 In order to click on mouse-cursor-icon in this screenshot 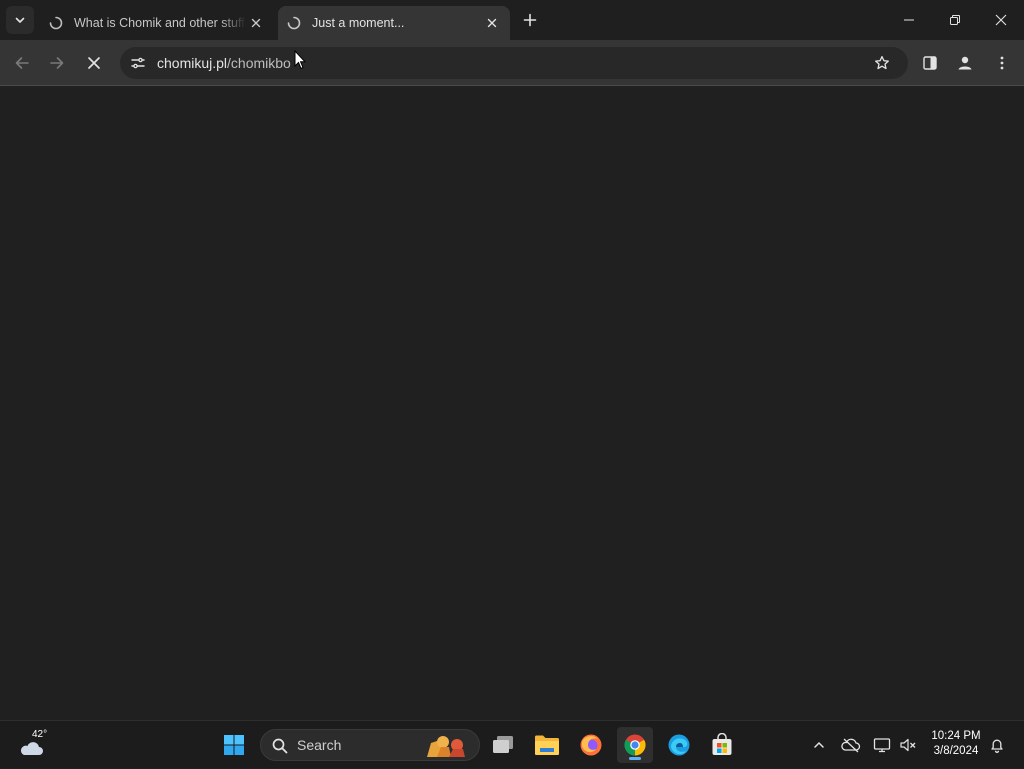, I will do `click(300, 60)`.